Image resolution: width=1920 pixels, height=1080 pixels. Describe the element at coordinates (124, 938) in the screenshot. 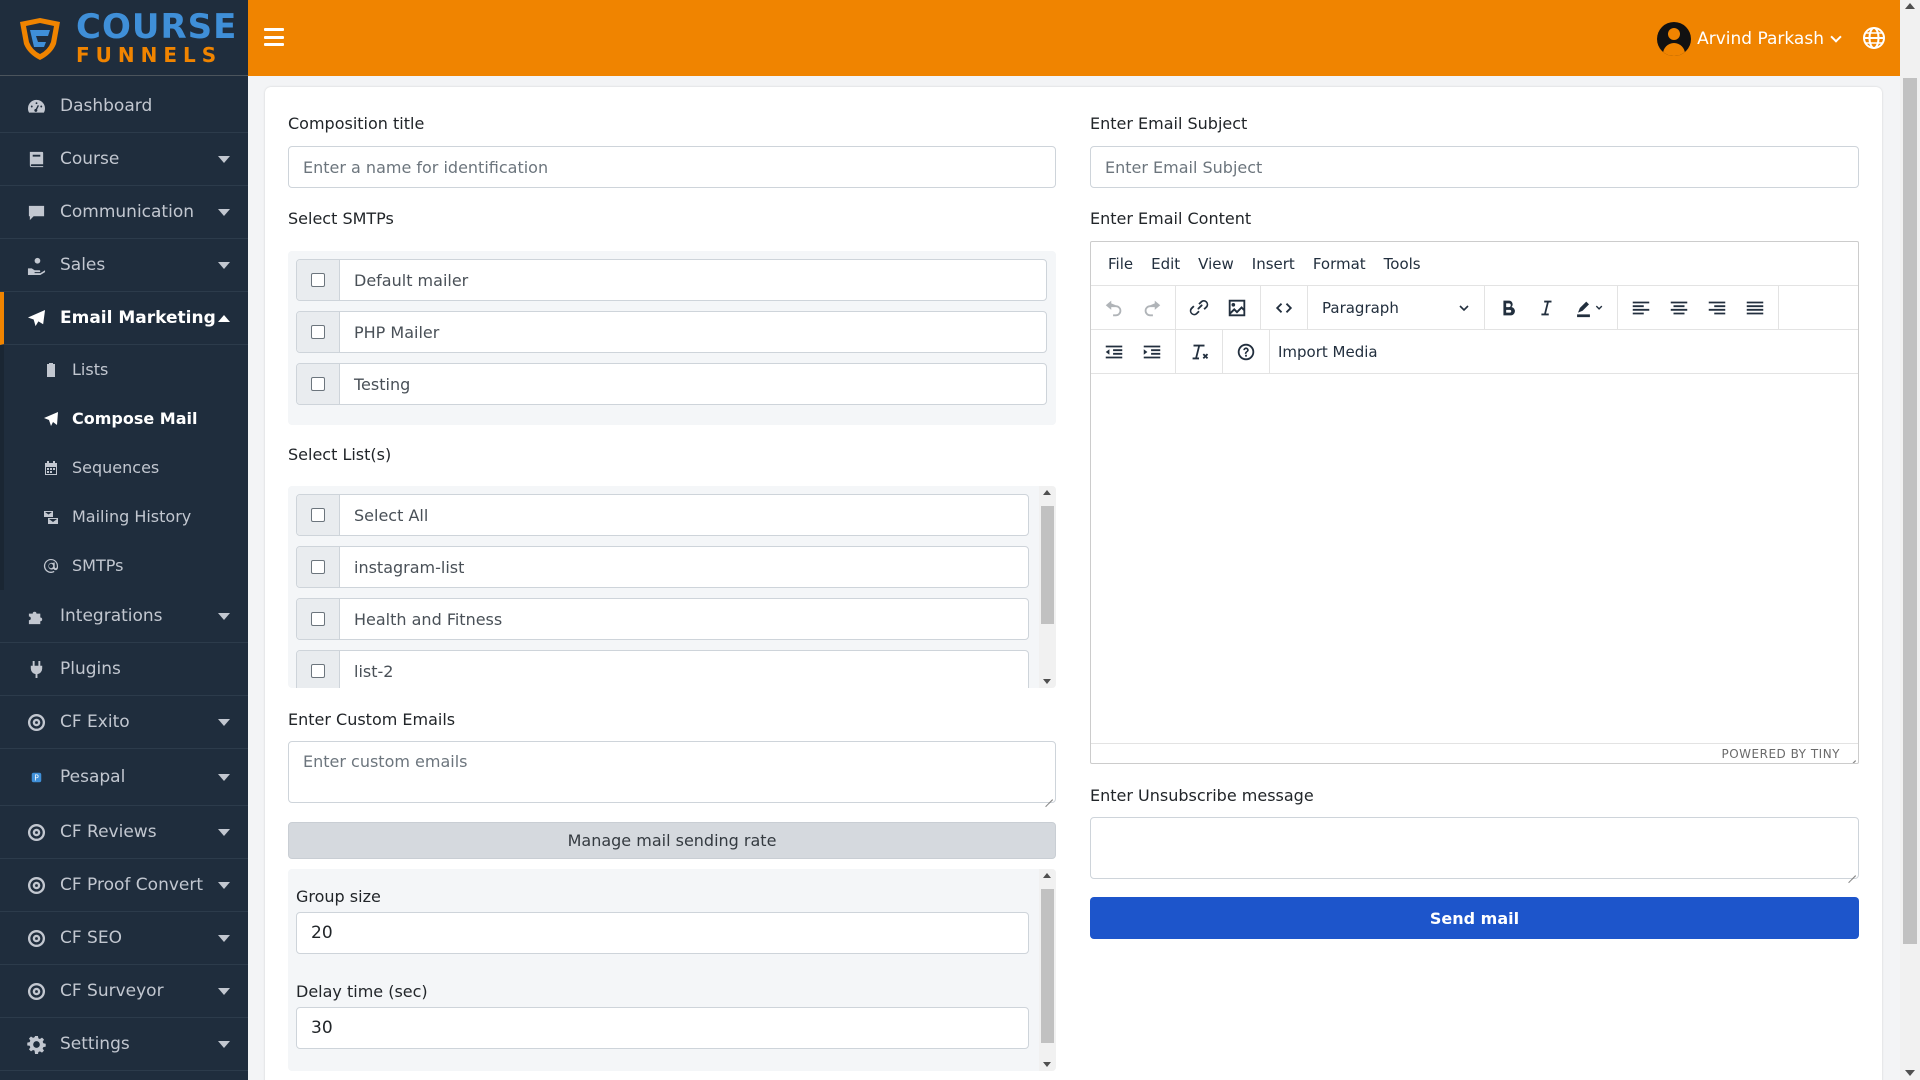

I see `sidebar-item-cf-seo: CF SEO` at that location.